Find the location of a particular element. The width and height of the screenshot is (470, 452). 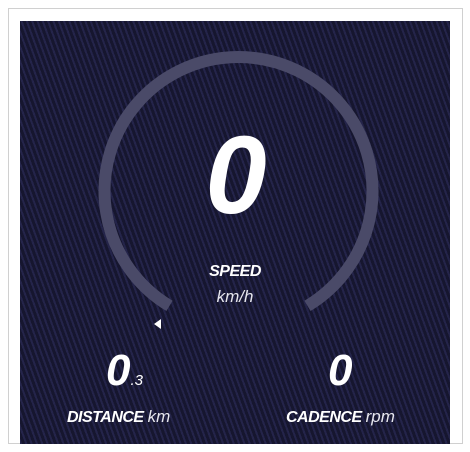

speed-label: SPEED is located at coordinates (235, 271).